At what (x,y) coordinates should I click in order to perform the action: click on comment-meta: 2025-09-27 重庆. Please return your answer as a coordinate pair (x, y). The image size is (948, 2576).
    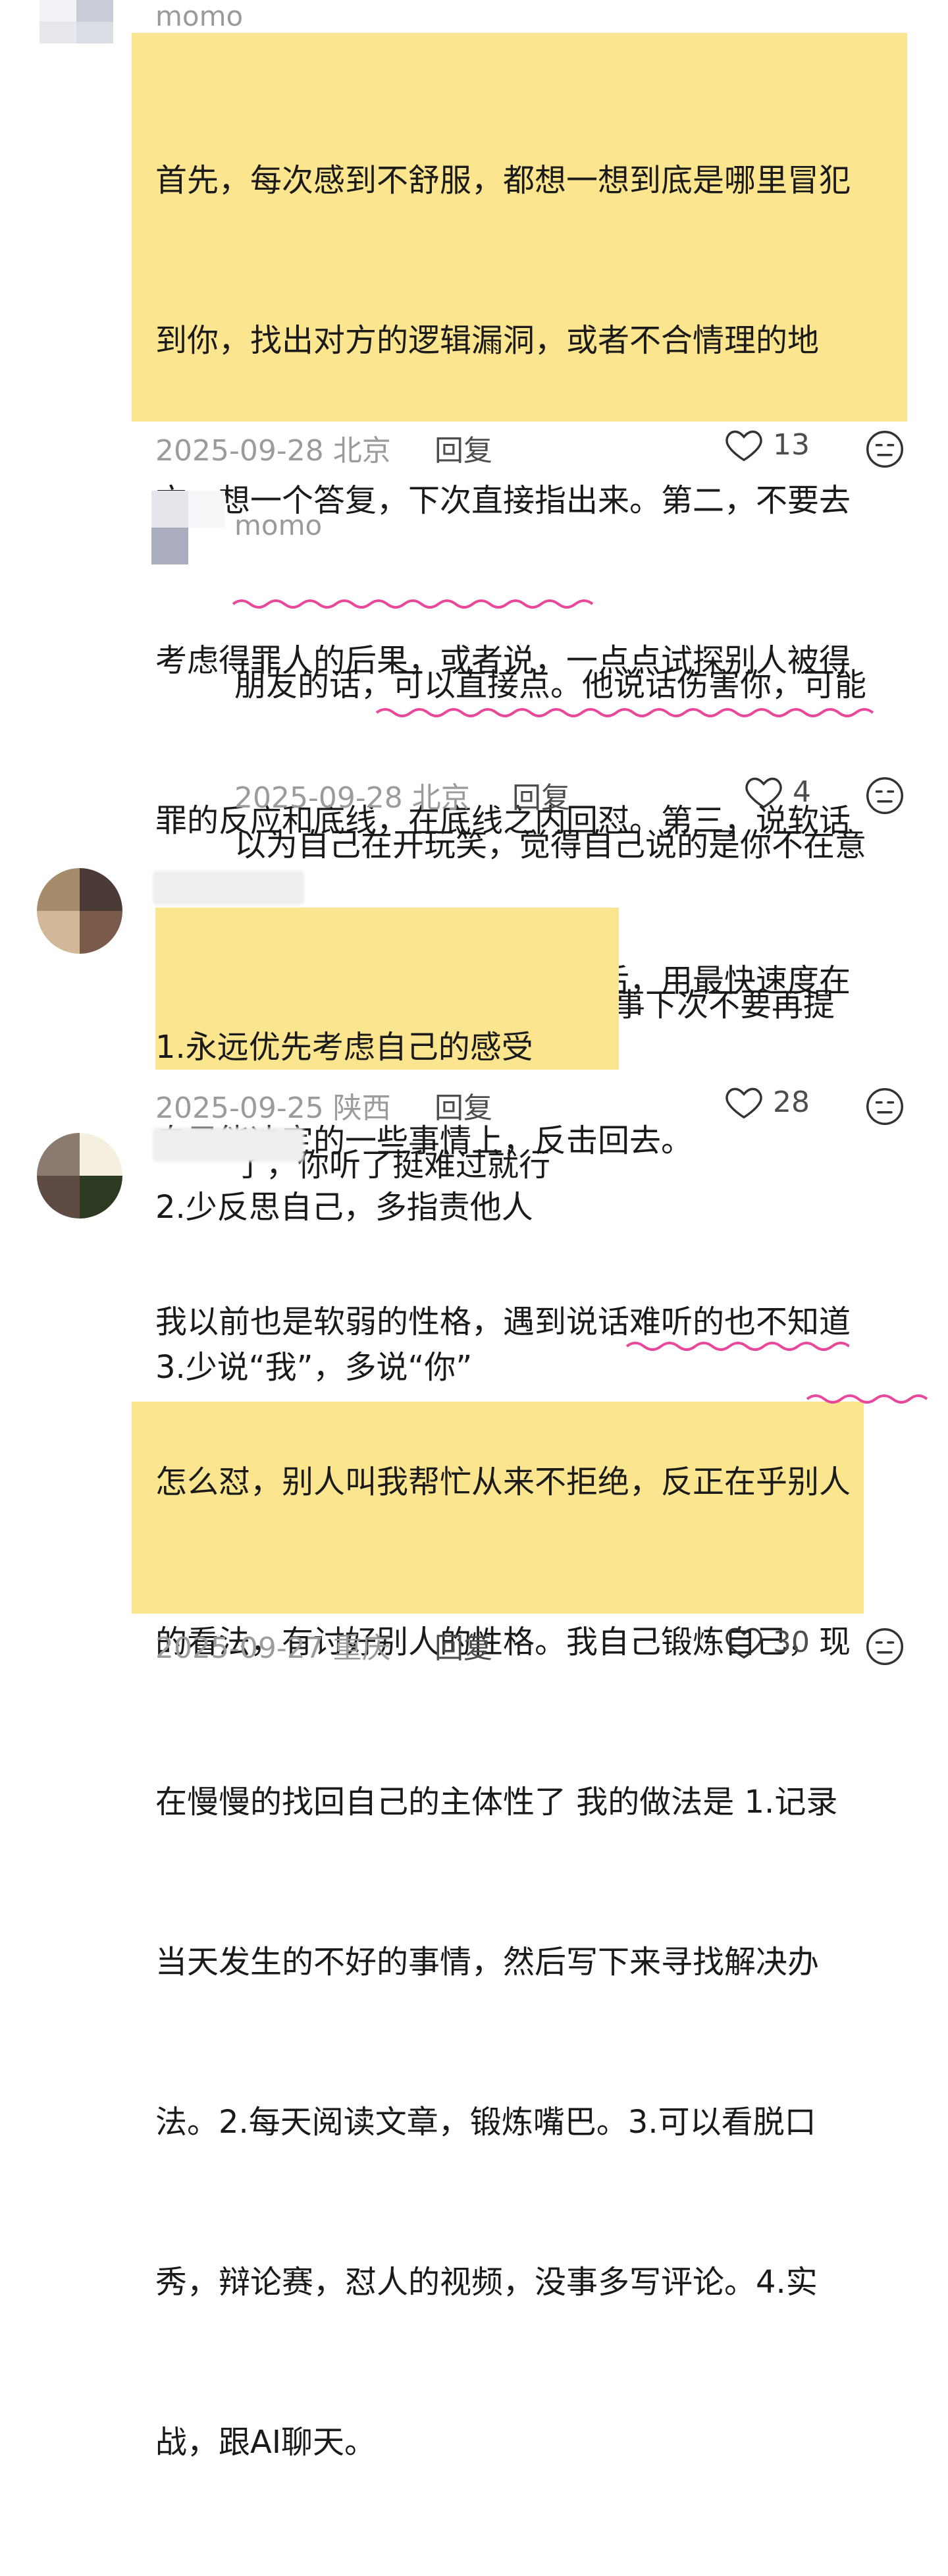
    Looking at the image, I should click on (273, 1645).